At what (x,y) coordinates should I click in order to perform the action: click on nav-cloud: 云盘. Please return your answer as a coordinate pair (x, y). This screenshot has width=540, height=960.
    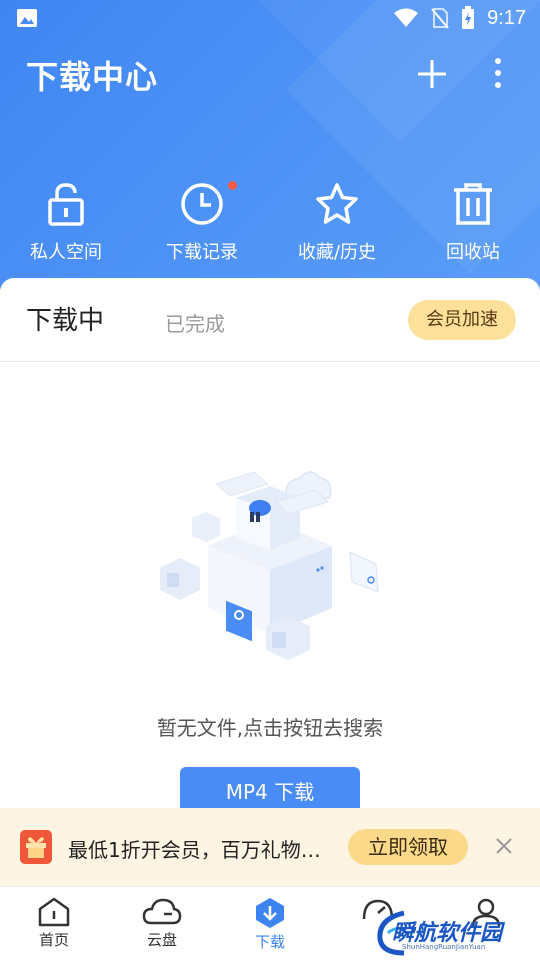
    Looking at the image, I should click on (162, 923).